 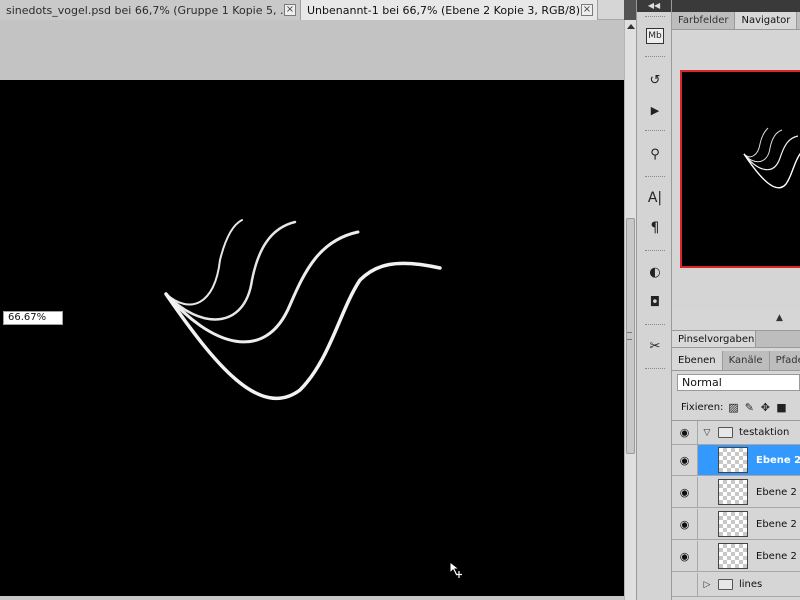 I want to click on navigator-panel-tabs: Farbfelder Navigator, so click(x=736, y=21).